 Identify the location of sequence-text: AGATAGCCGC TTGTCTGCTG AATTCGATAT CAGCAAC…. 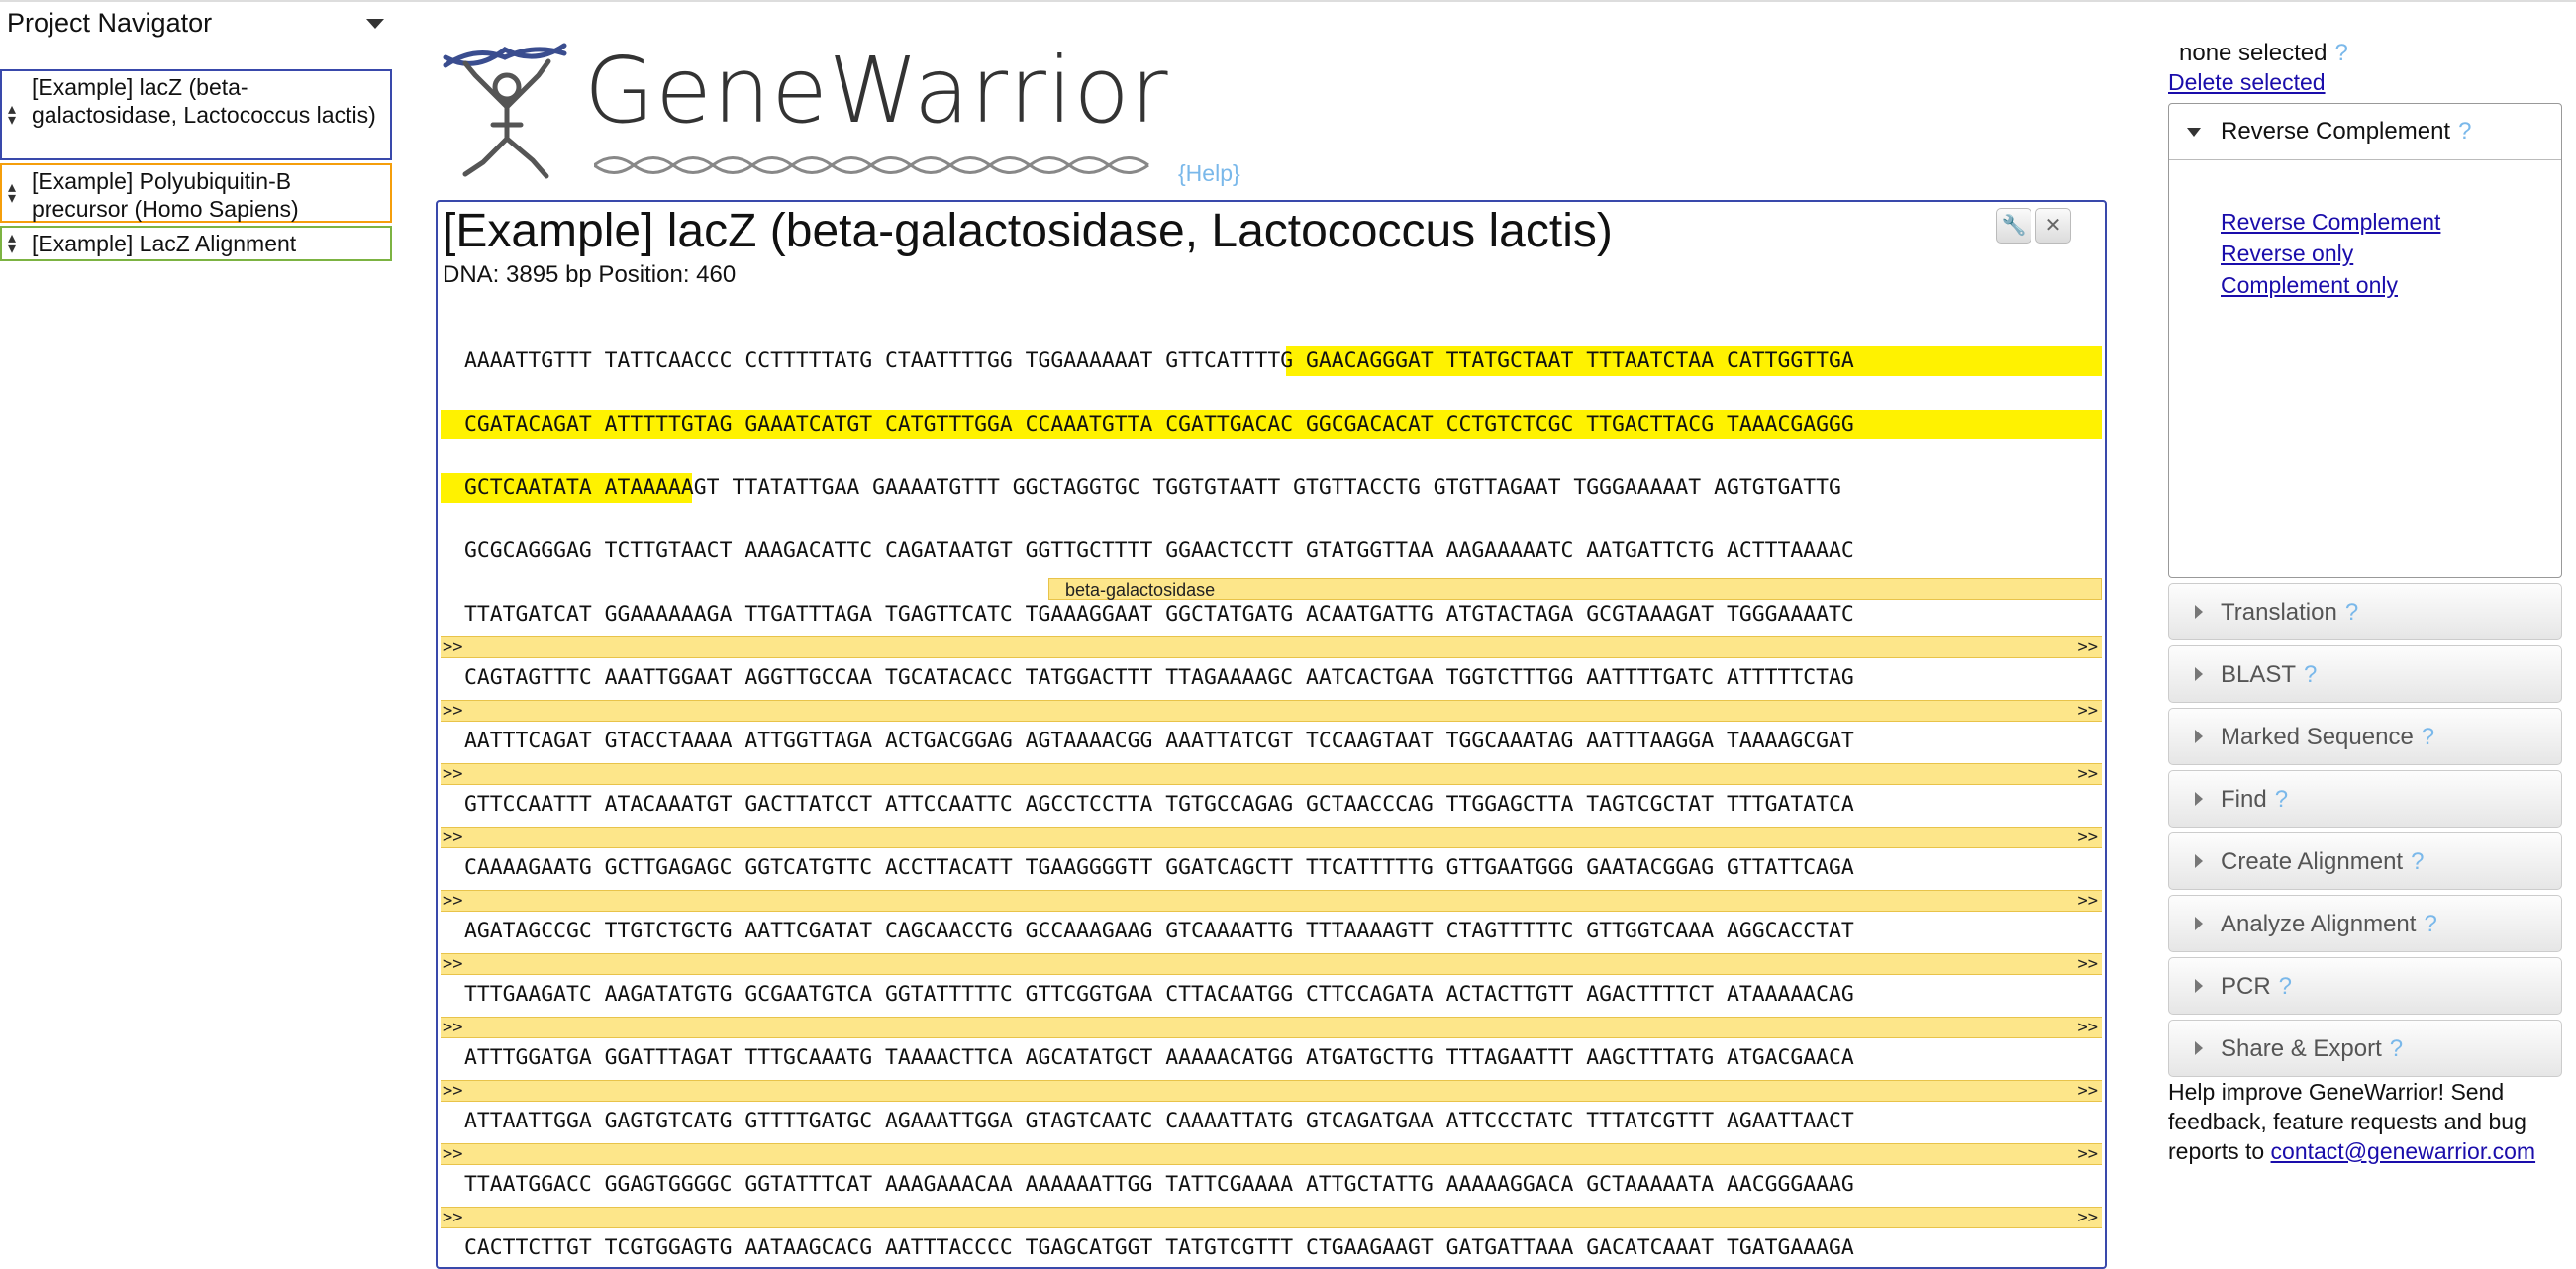
(1159, 931).